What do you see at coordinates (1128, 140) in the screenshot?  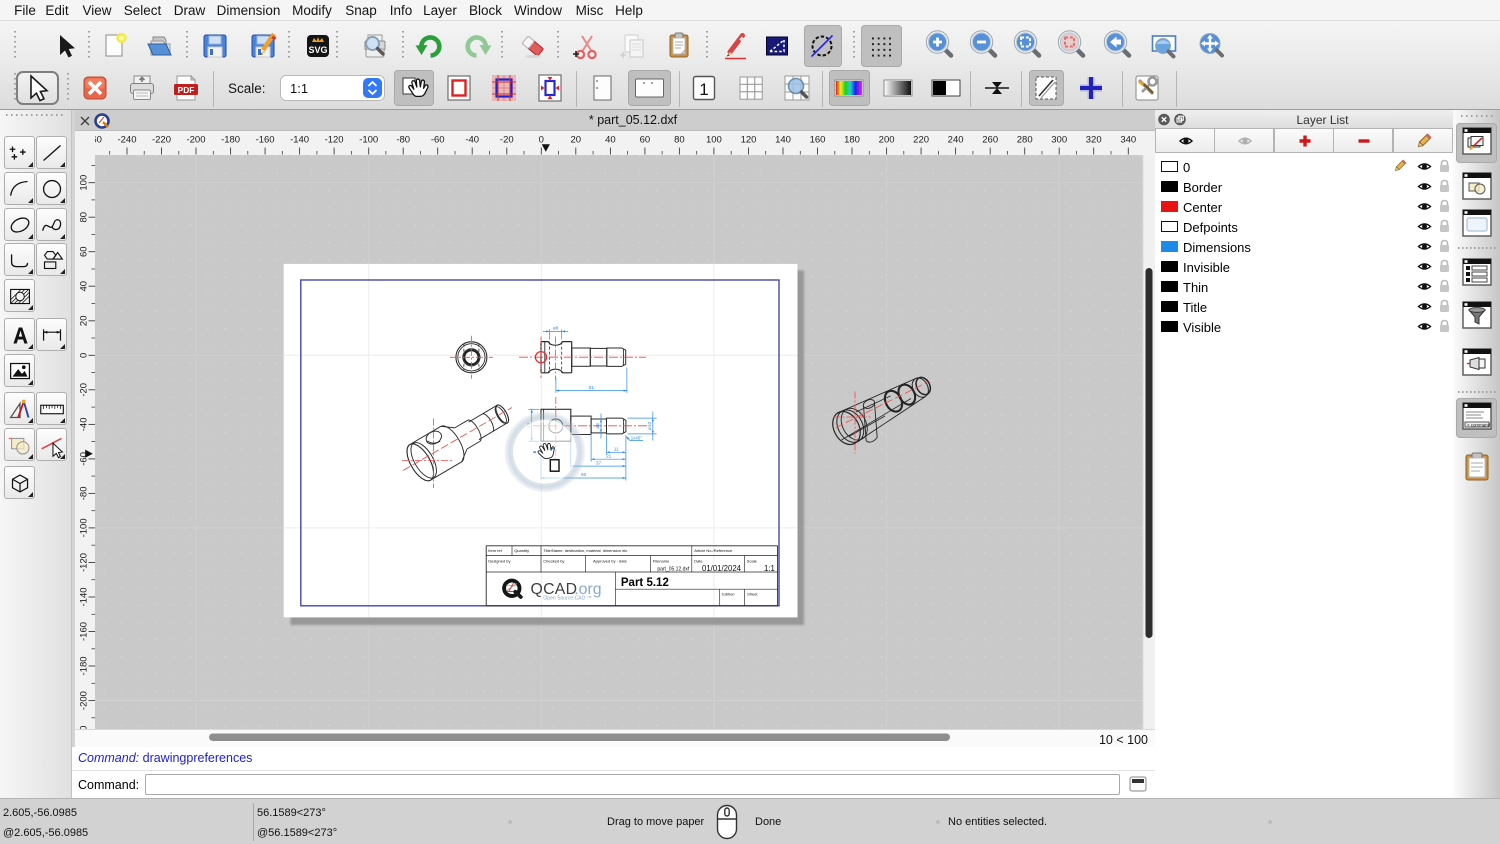 I see `svg-text: 340` at bounding box center [1128, 140].